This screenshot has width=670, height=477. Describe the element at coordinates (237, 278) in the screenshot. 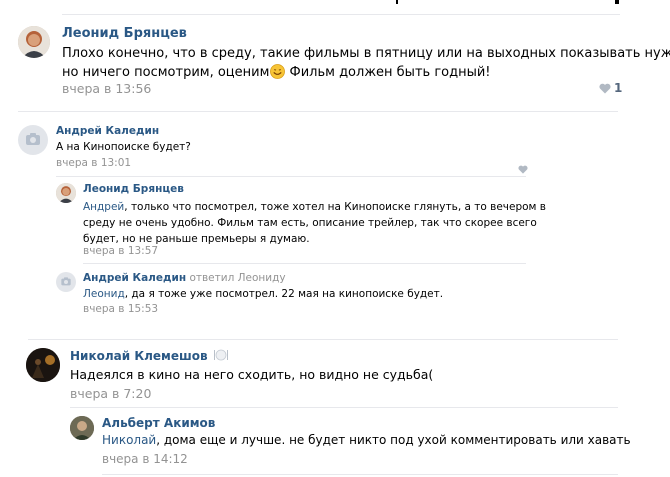

I see `replied-to-label: ответил Леониду` at that location.